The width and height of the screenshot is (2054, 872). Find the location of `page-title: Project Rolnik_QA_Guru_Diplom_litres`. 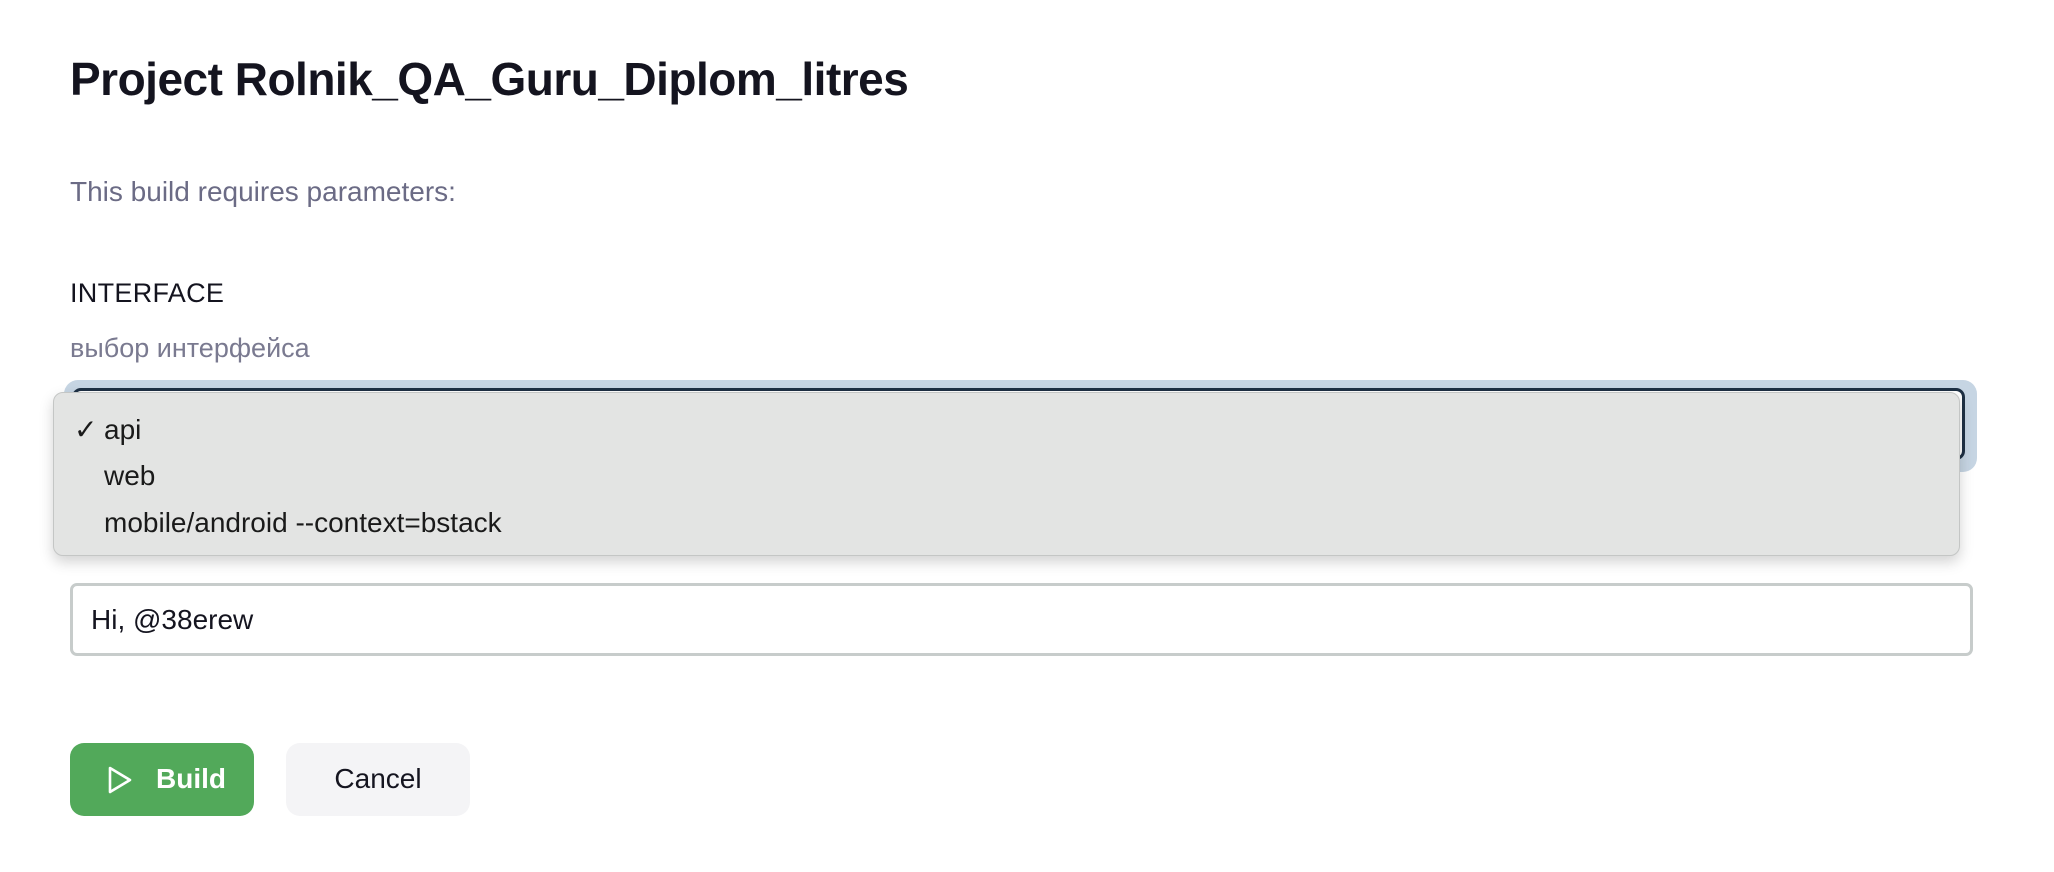

page-title: Project Rolnik_QA_Guru_Diplom_litres is located at coordinates (489, 79).